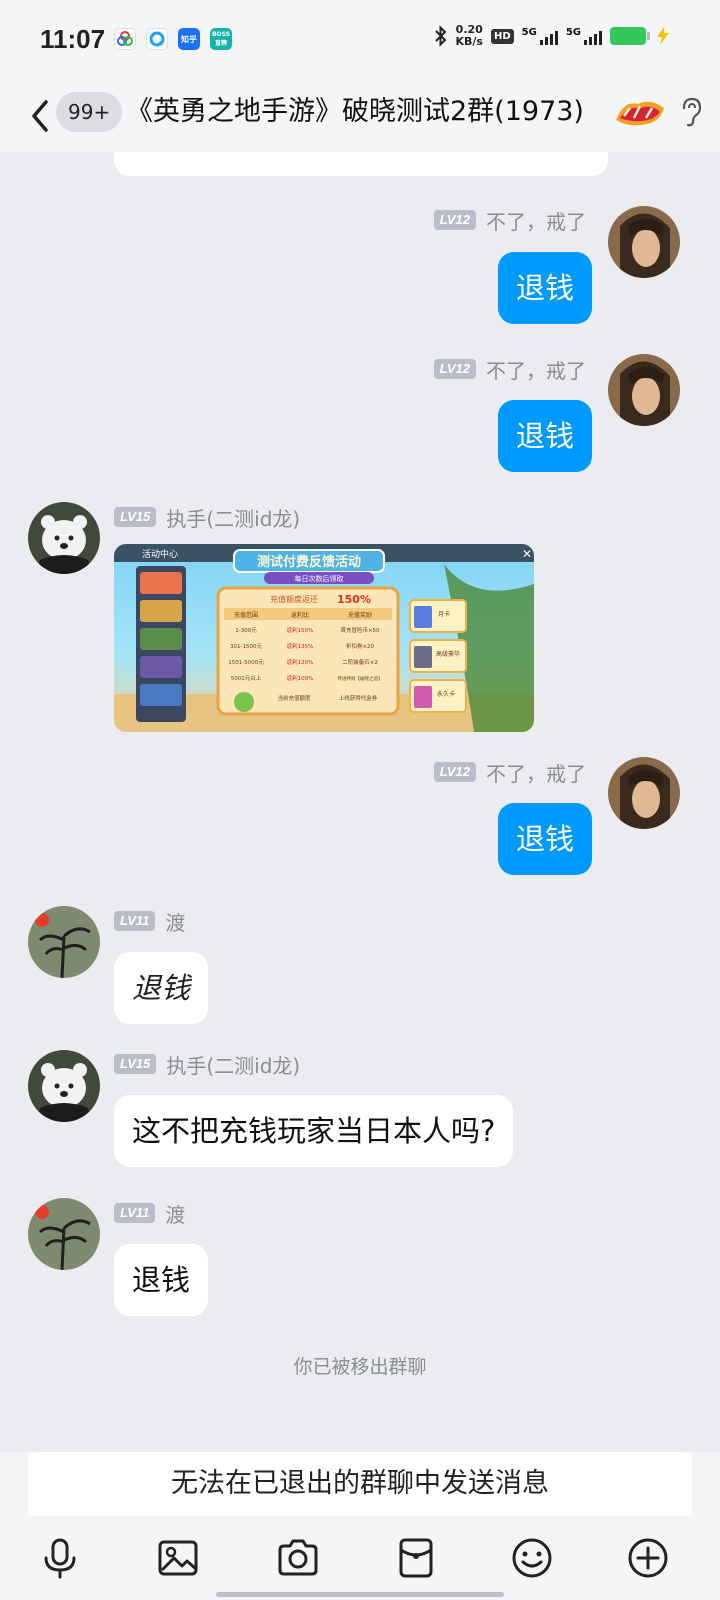  Describe the element at coordinates (300, 662) in the screenshot. I see `svg-text: 返利120%` at that location.